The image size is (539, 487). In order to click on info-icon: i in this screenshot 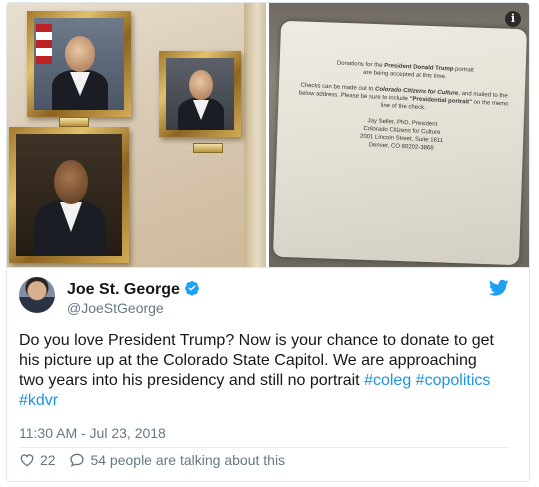, I will do `click(513, 19)`.